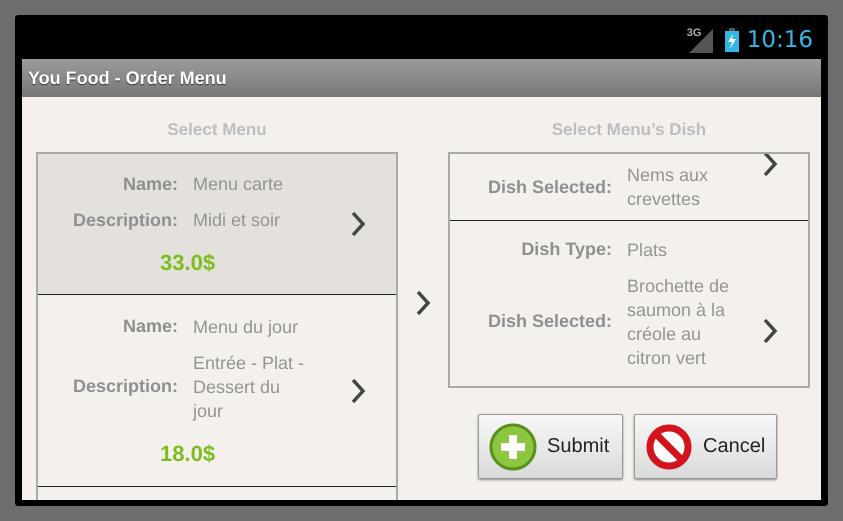  What do you see at coordinates (238, 184) in the screenshot?
I see `field-value: Menu carte` at bounding box center [238, 184].